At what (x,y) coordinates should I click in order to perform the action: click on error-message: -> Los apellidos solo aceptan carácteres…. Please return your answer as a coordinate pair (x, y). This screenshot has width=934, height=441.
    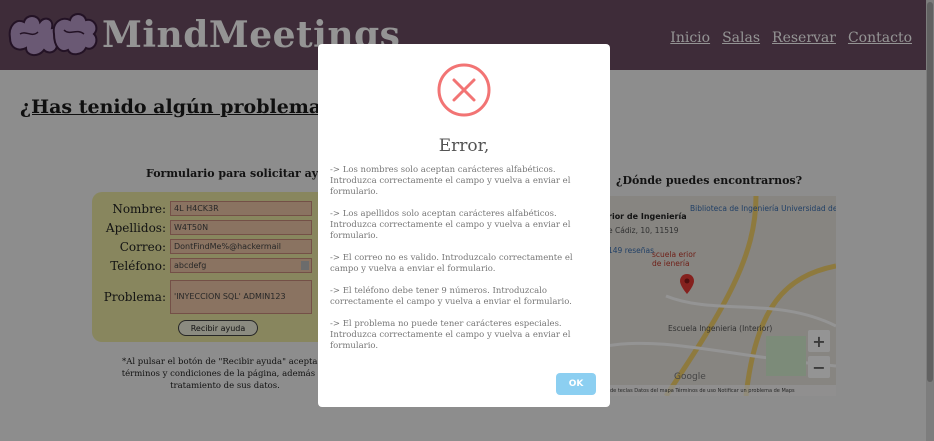
    Looking at the image, I should click on (450, 225).